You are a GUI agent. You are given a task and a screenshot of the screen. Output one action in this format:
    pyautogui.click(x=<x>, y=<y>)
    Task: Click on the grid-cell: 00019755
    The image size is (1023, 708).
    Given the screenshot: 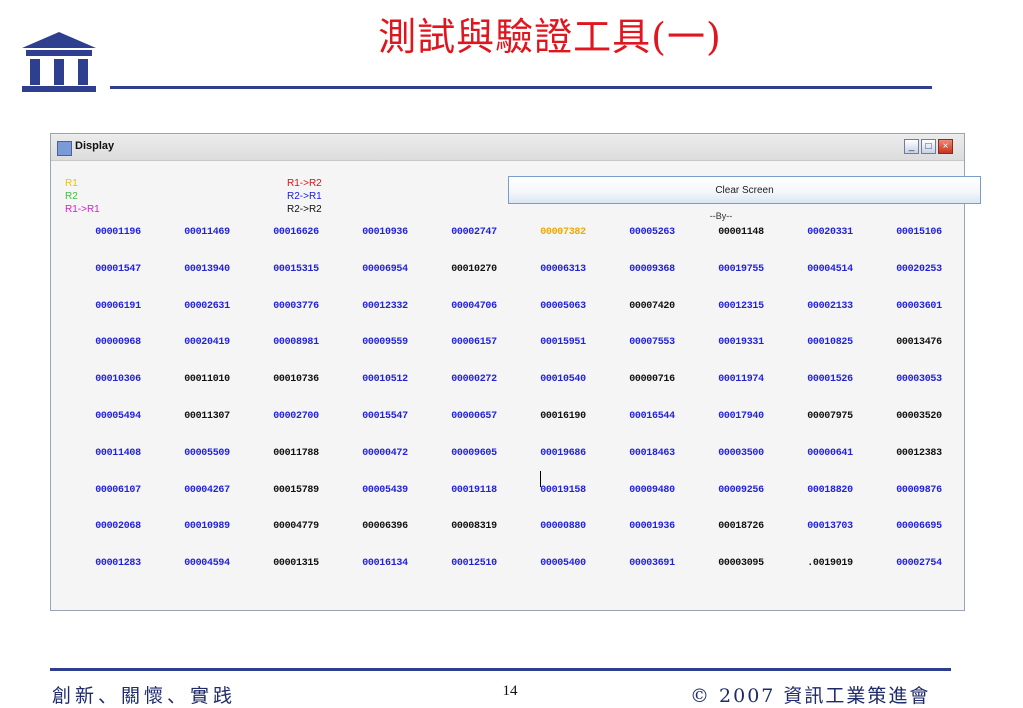 What is the action you would take?
    pyautogui.click(x=741, y=269)
    